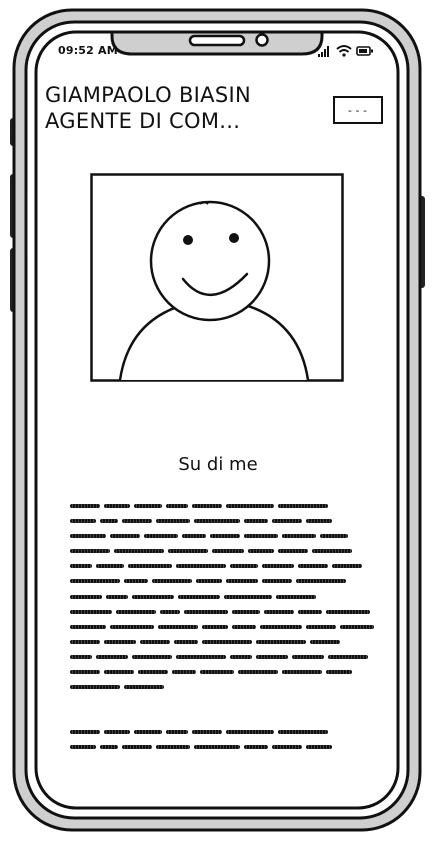  I want to click on status-time: 09:52 AM, so click(88, 50).